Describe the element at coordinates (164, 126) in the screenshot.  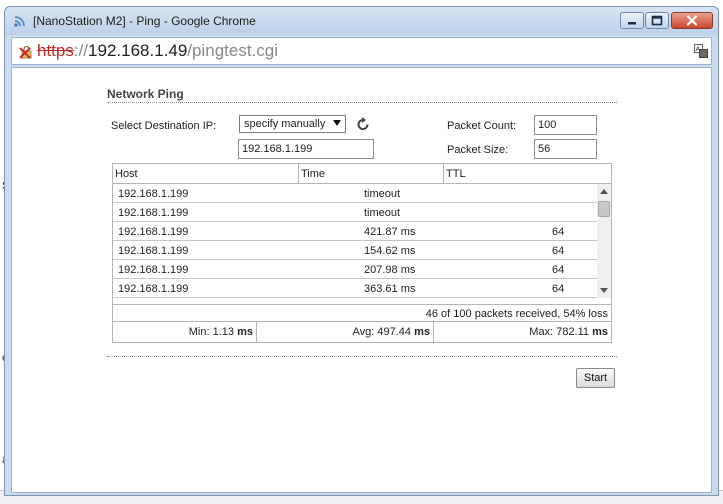
I see `destination-ip-label: Select Destination IP:` at that location.